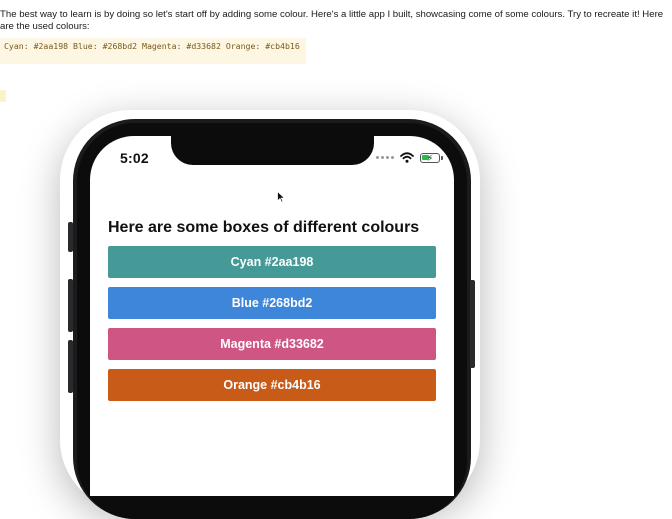  What do you see at coordinates (472, 324) in the screenshot?
I see `phone-power-button` at bounding box center [472, 324].